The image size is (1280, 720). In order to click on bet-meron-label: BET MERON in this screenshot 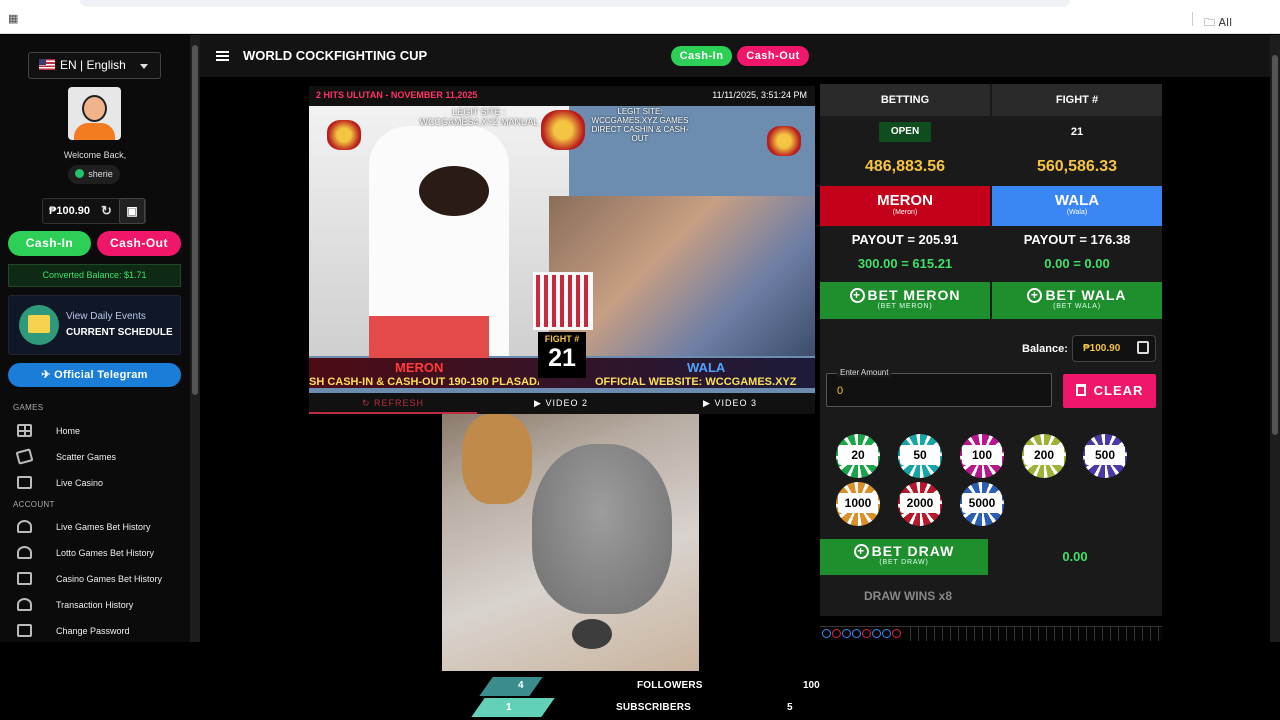, I will do `click(914, 295)`.